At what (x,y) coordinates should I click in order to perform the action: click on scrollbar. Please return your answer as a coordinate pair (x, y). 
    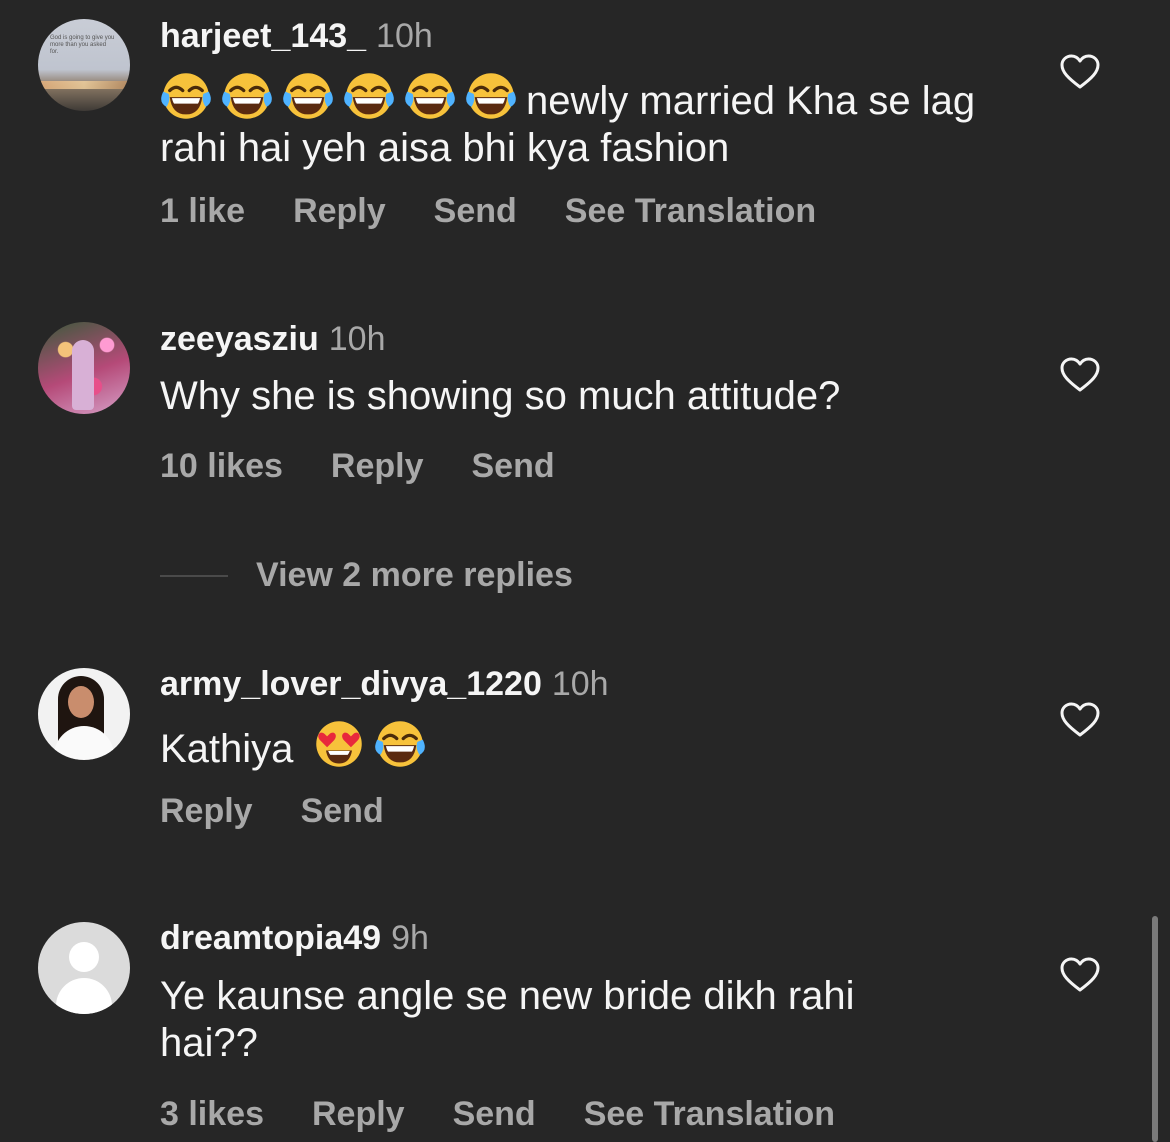
    Looking at the image, I should click on (1155, 1029).